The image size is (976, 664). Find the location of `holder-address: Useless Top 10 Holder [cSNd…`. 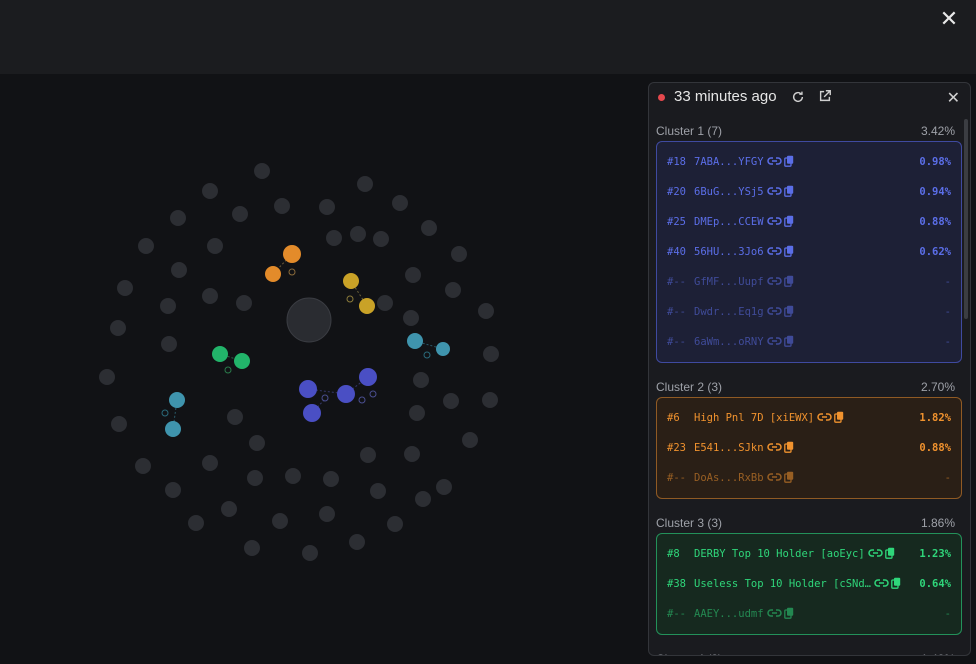

holder-address: Useless Top 10 Holder [cSNd… is located at coordinates (782, 584).